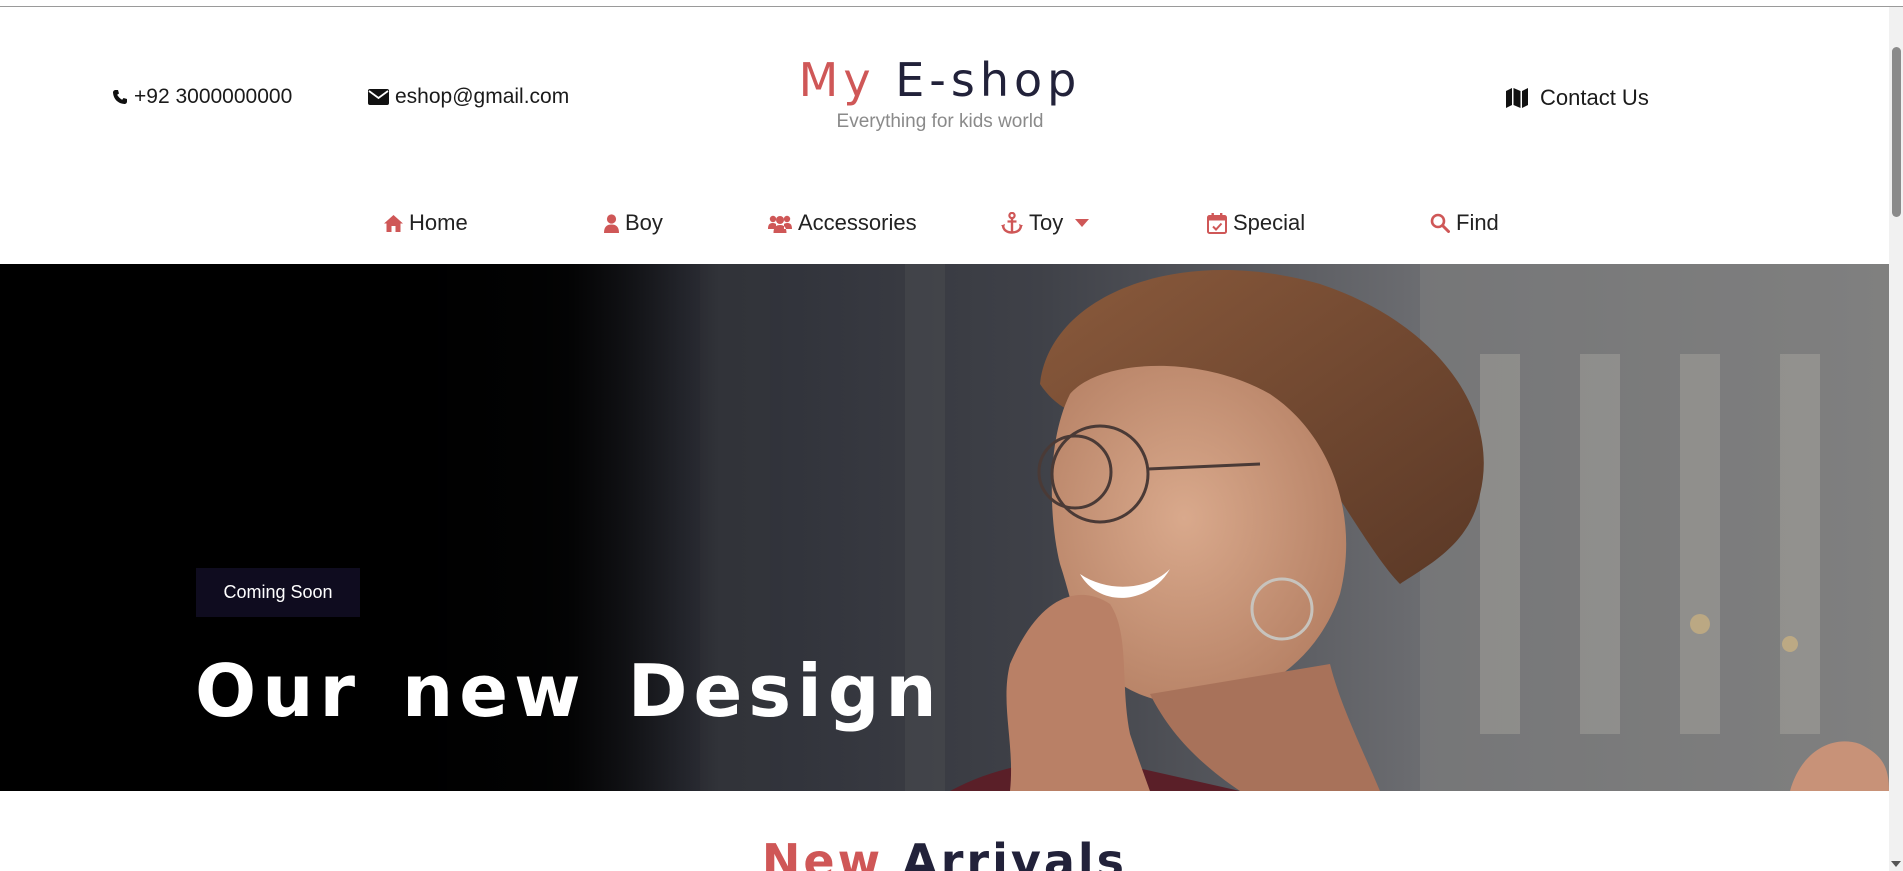 This screenshot has width=1903, height=871. What do you see at coordinates (1269, 222) in the screenshot?
I see `nav-label-special: Special` at bounding box center [1269, 222].